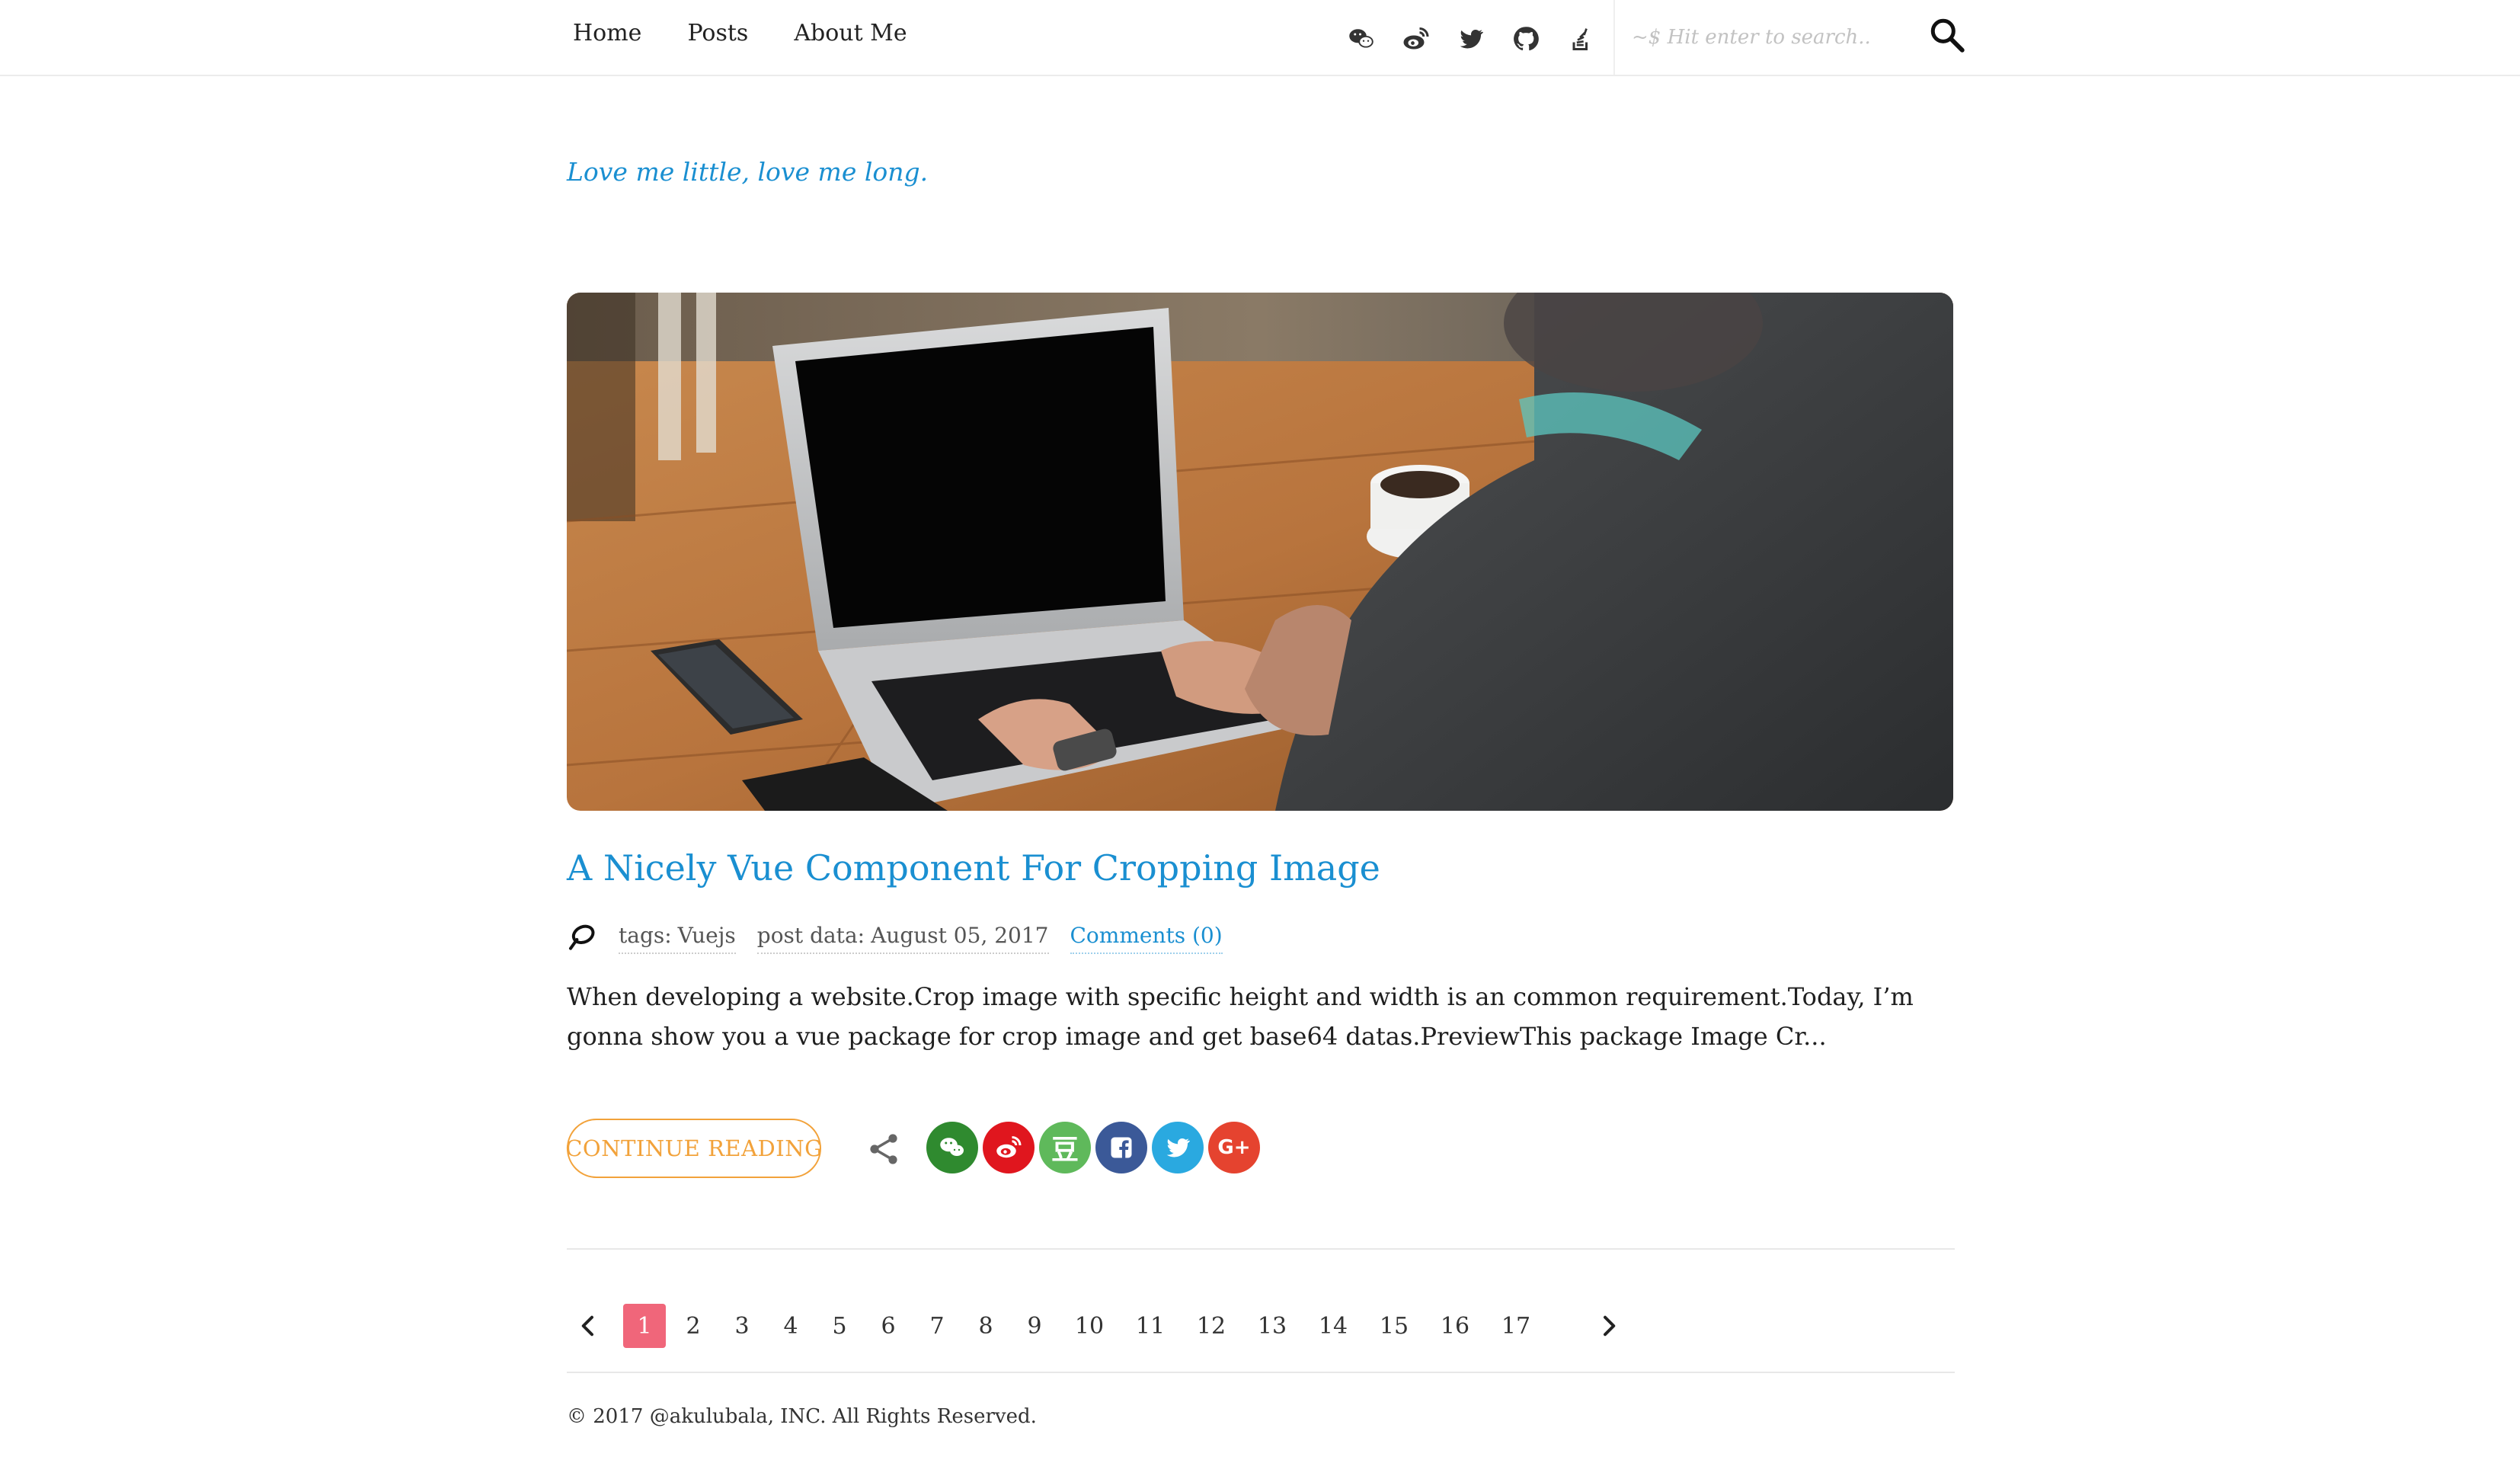 This screenshot has width=2520, height=1460. I want to click on header-social-links, so click(1471, 39).